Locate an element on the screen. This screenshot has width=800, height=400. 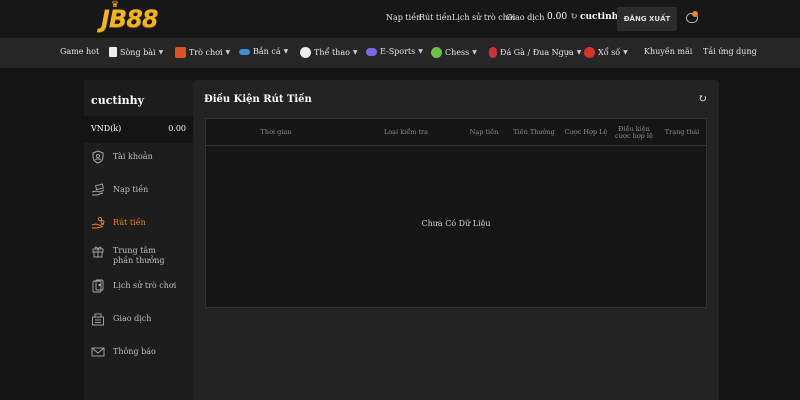
nav-item-chess: Chess ▼ is located at coordinates (454, 52).